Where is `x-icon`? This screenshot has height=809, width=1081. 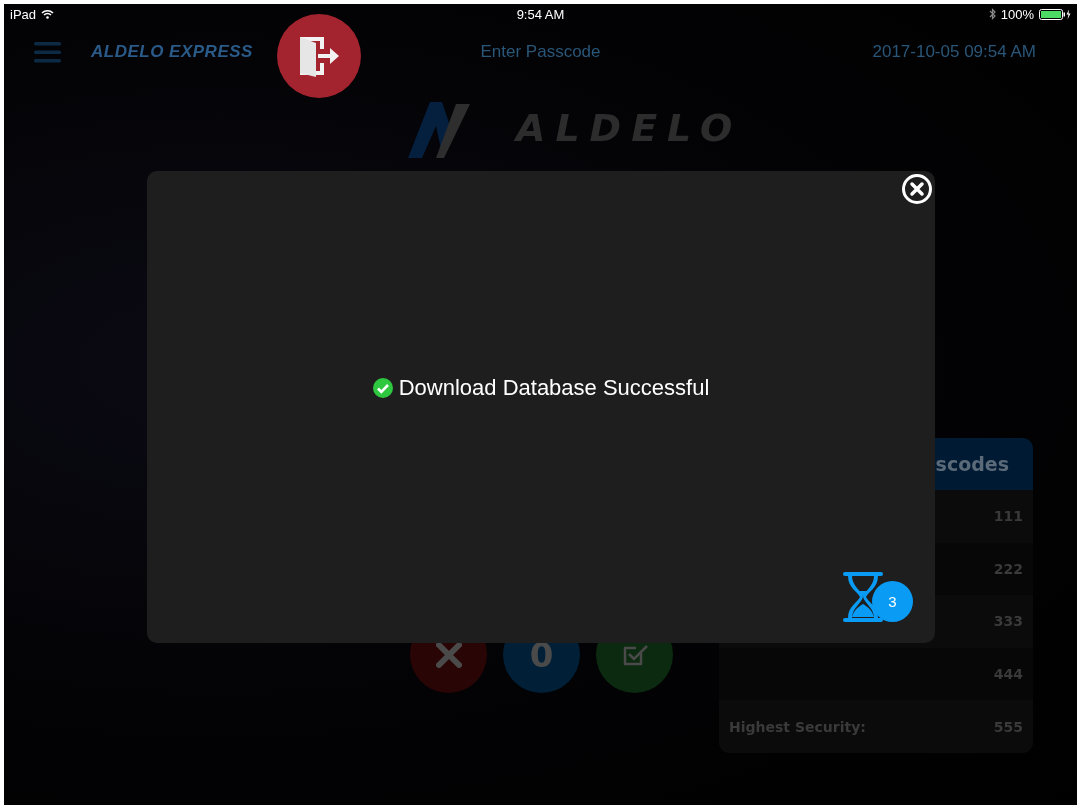
x-icon is located at coordinates (448, 654).